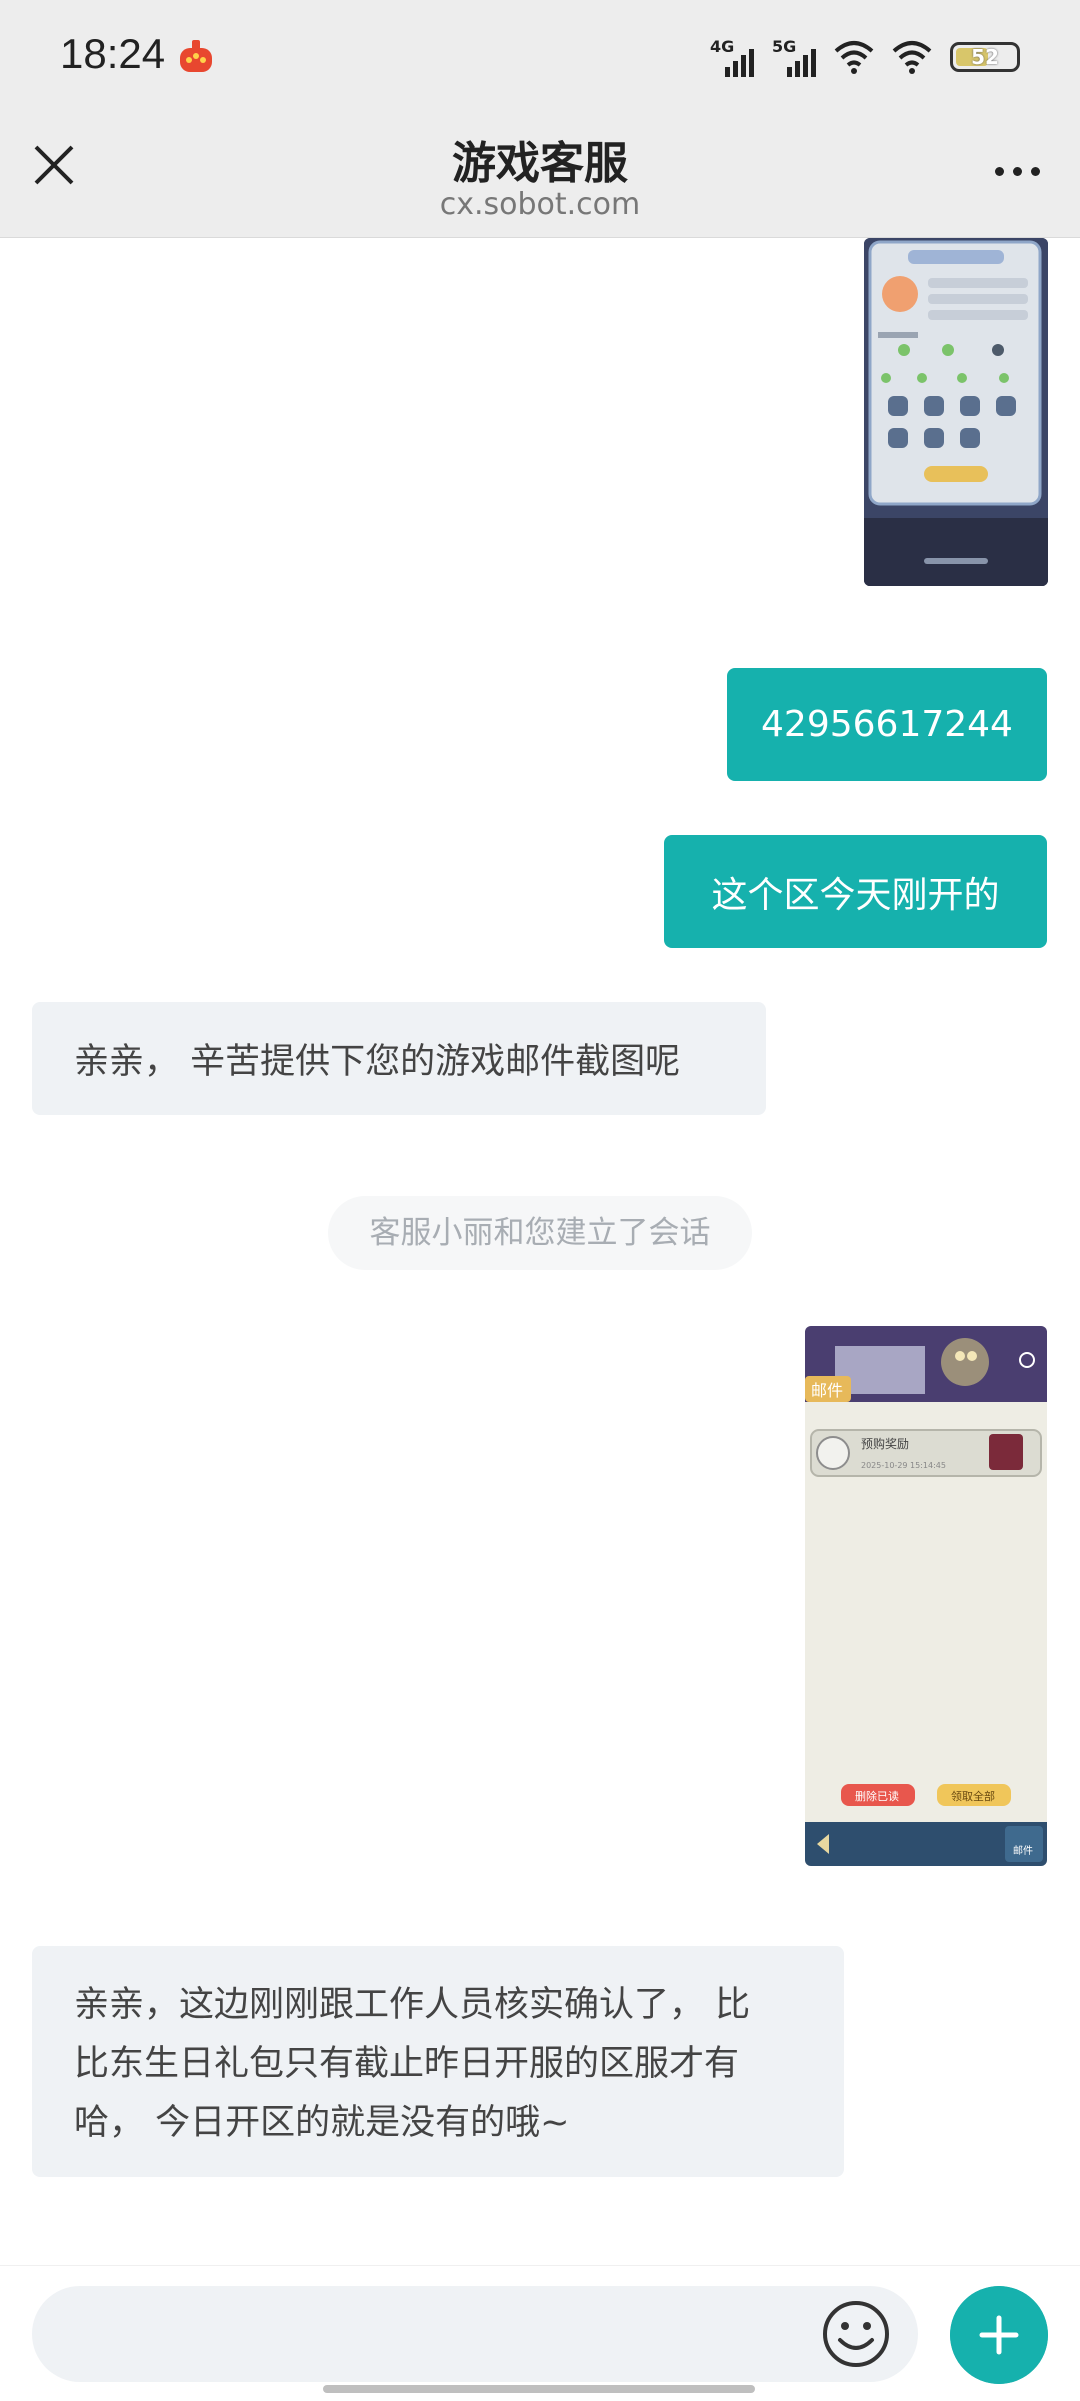 This screenshot has height=2401, width=1080. Describe the element at coordinates (885, 1443) in the screenshot. I see `mail-title: 预购奖励` at that location.